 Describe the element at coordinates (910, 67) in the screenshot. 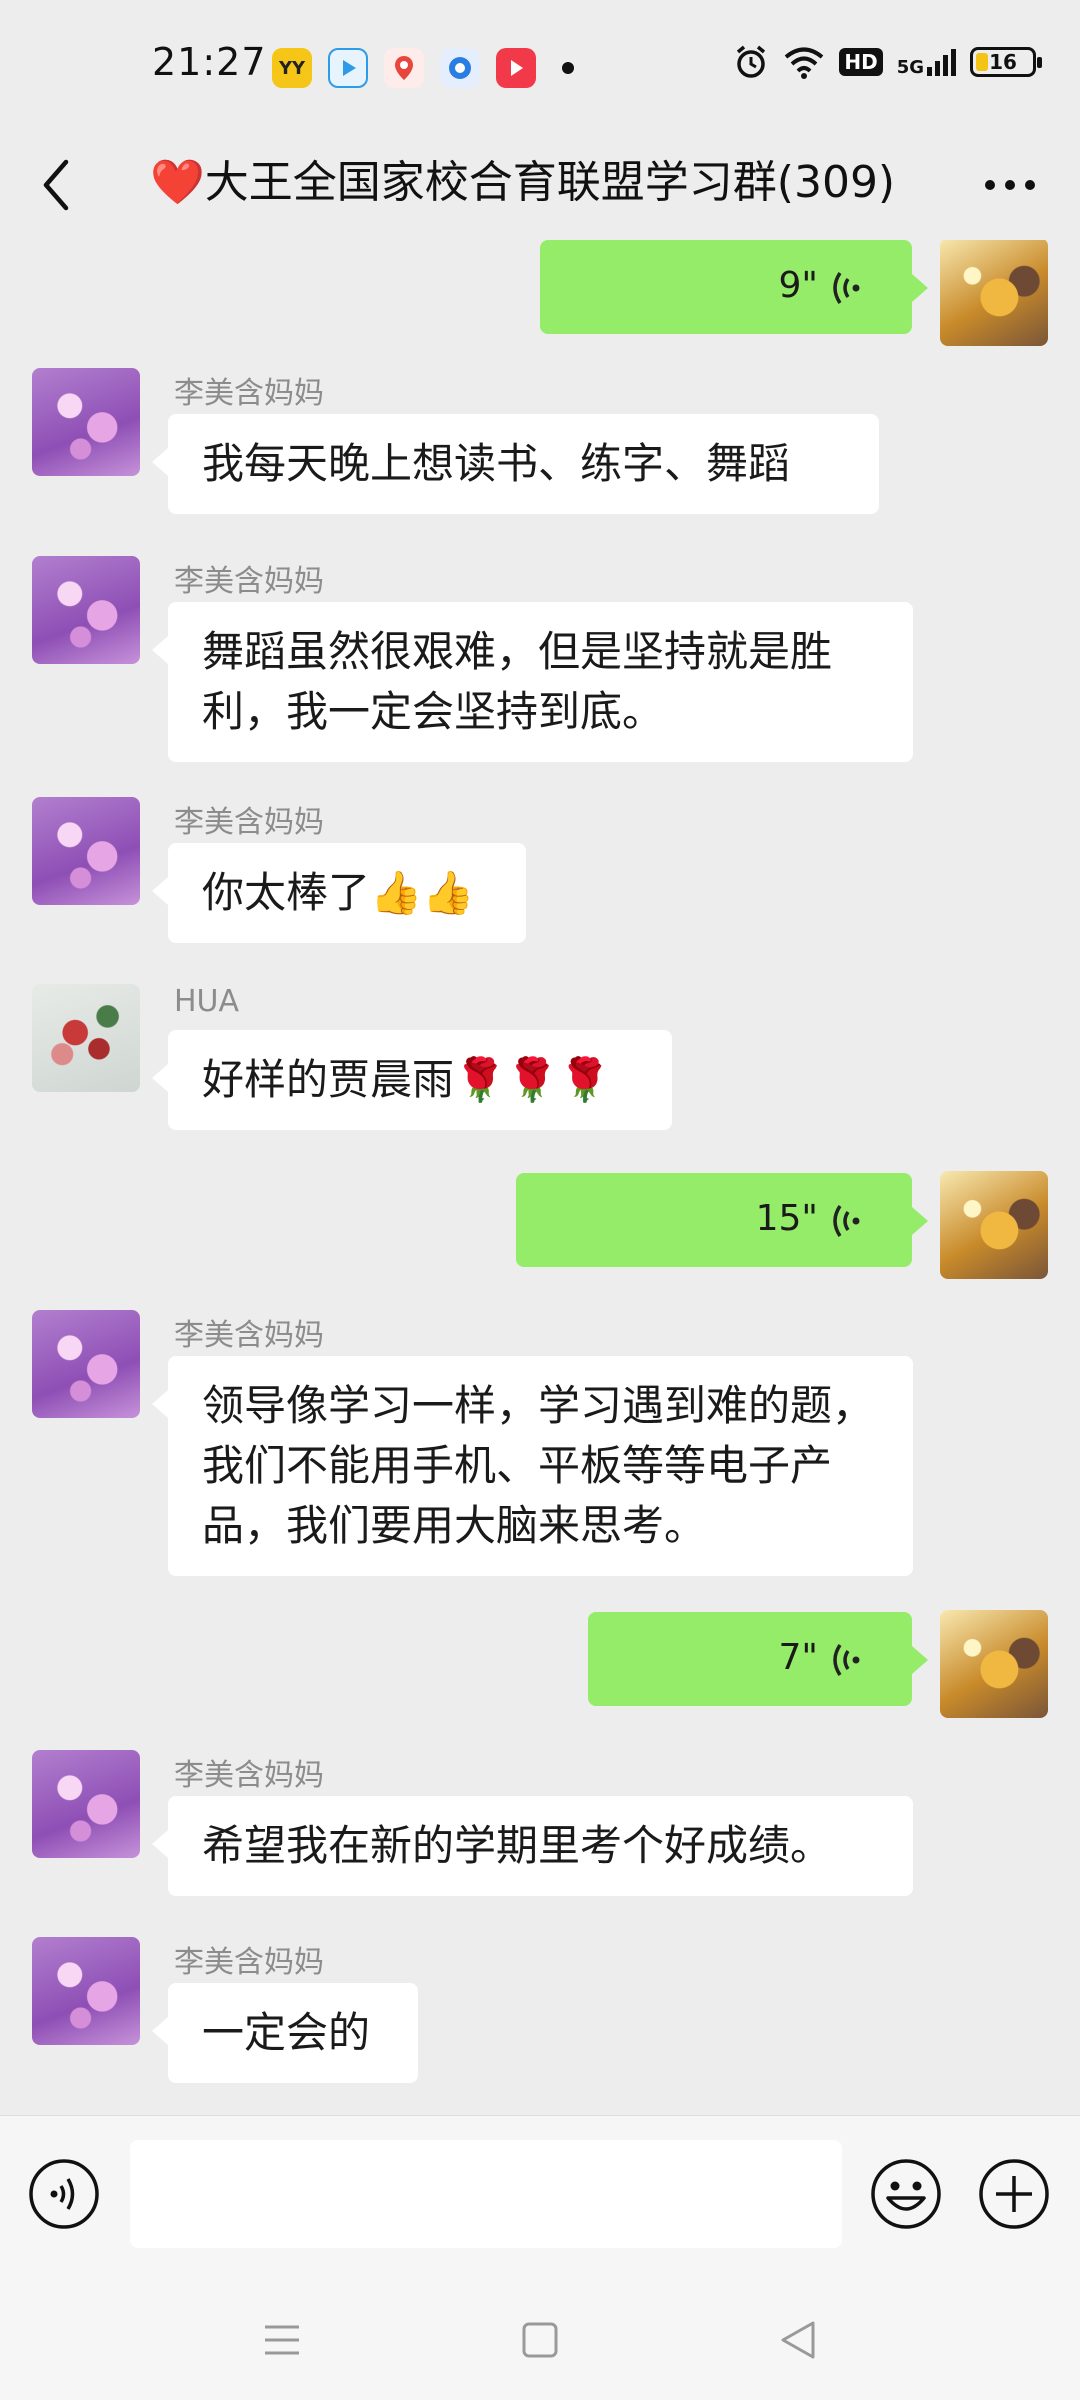

I see `network-type-label: 5G` at that location.